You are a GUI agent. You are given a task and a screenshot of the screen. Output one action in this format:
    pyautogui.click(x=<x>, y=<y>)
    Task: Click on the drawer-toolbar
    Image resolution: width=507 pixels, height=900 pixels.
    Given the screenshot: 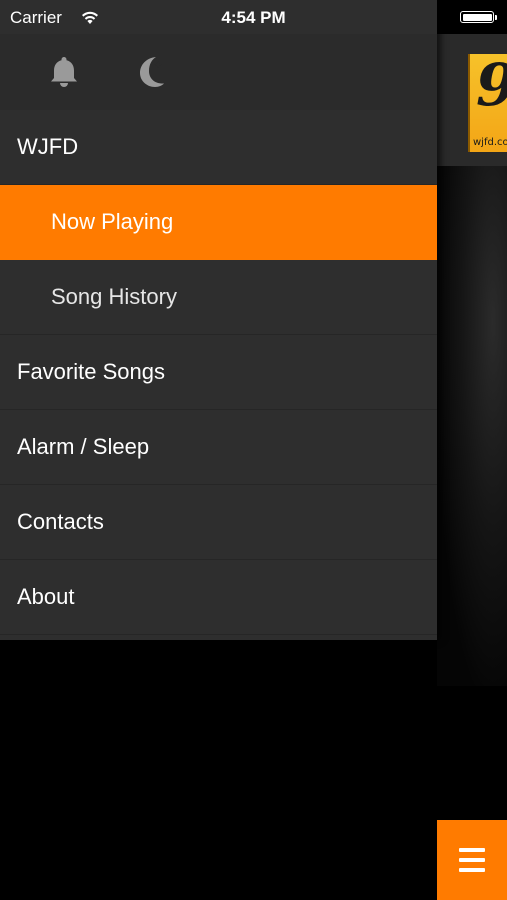 What is the action you would take?
    pyautogui.click(x=218, y=72)
    